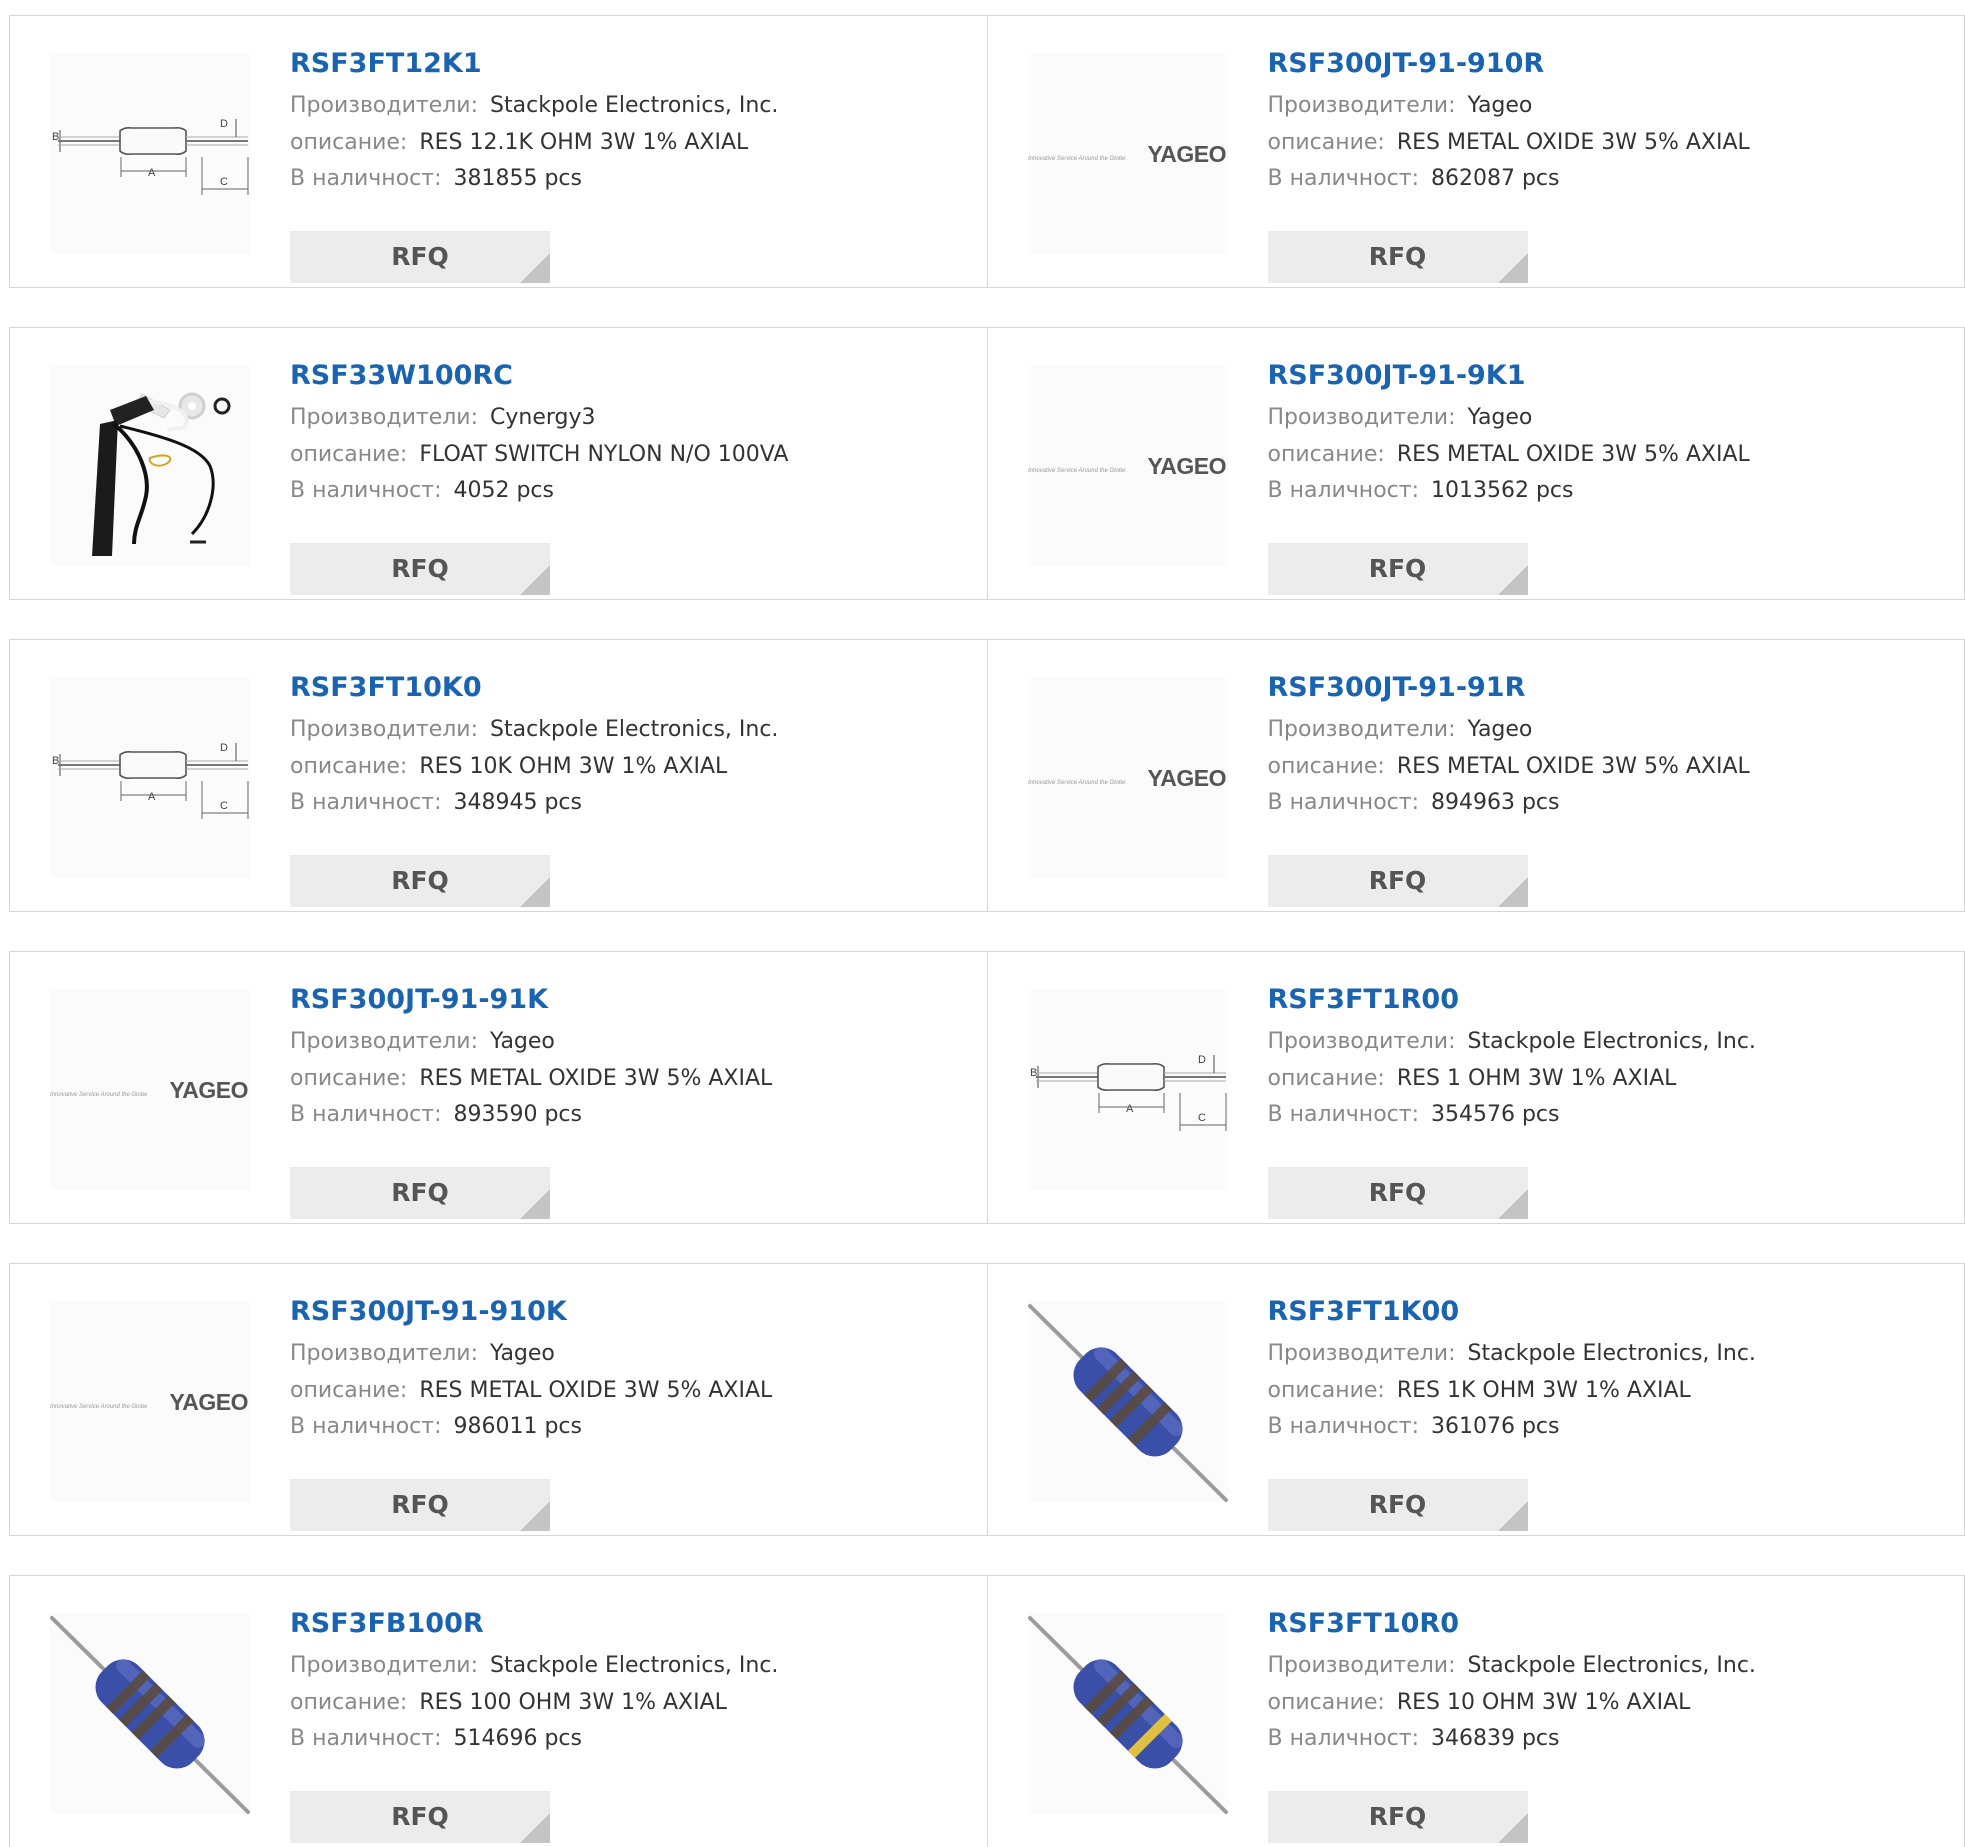 This screenshot has width=1965, height=1847. Describe the element at coordinates (573, 766) in the screenshot. I see `description-value: RES 10K OHM 3W 1% AXIAL` at that location.